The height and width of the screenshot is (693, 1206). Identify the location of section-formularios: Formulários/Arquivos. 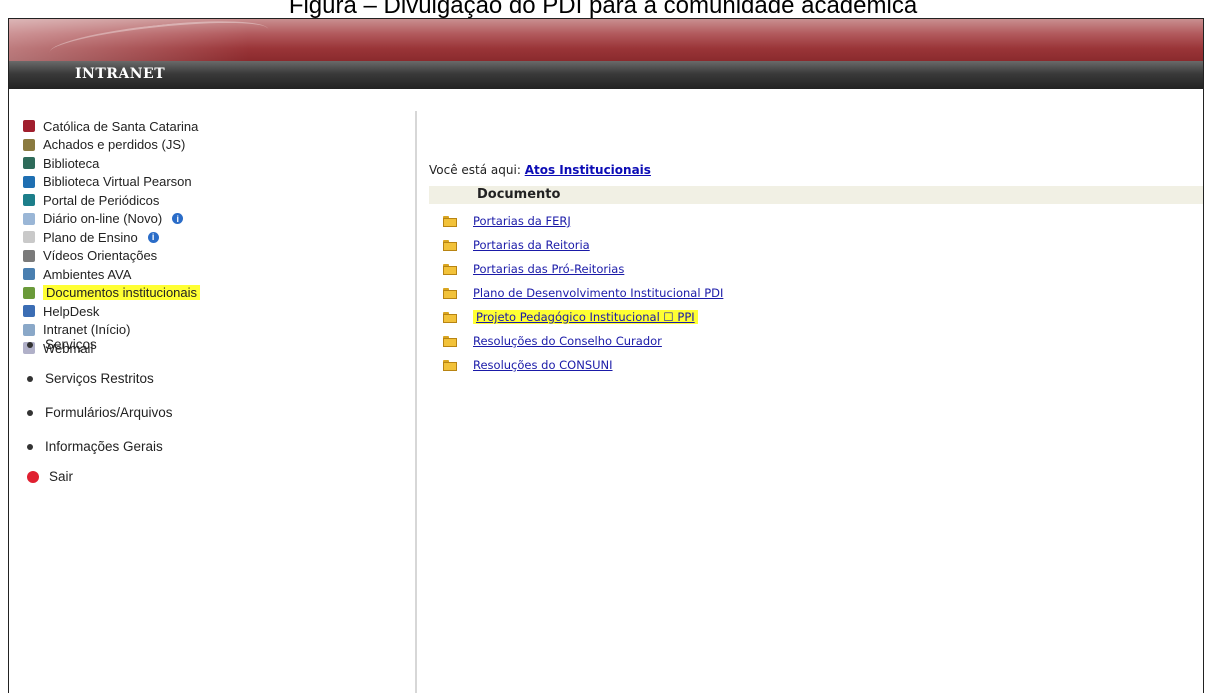
(100, 412).